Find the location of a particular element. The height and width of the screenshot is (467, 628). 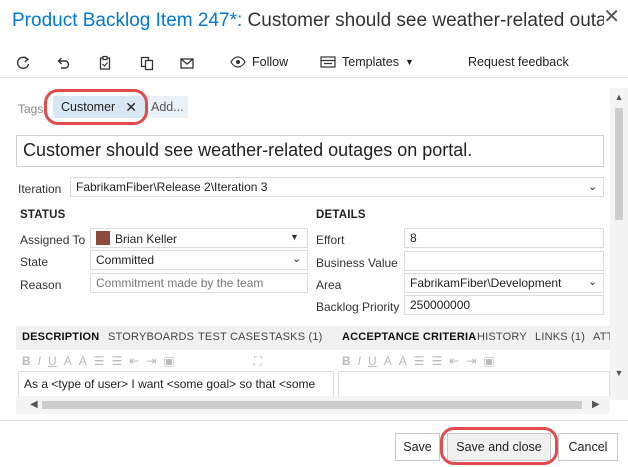

cancel-button: Cancel is located at coordinates (588, 447).